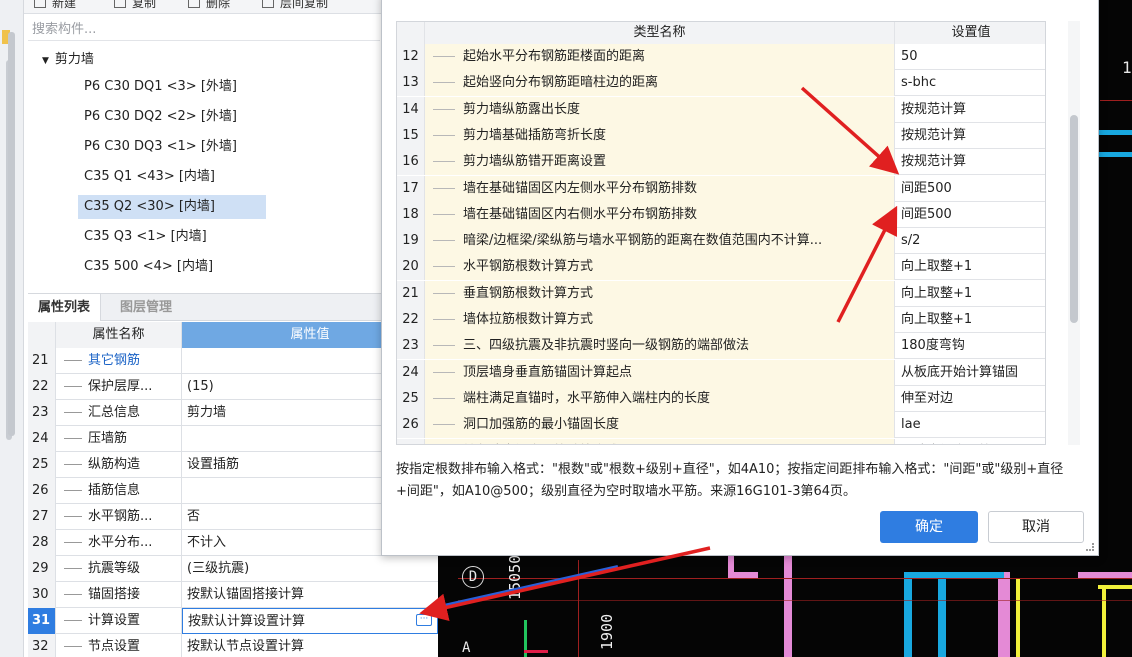 The image size is (1132, 657). Describe the element at coordinates (578, 608) in the screenshot. I see `cad-line` at that location.